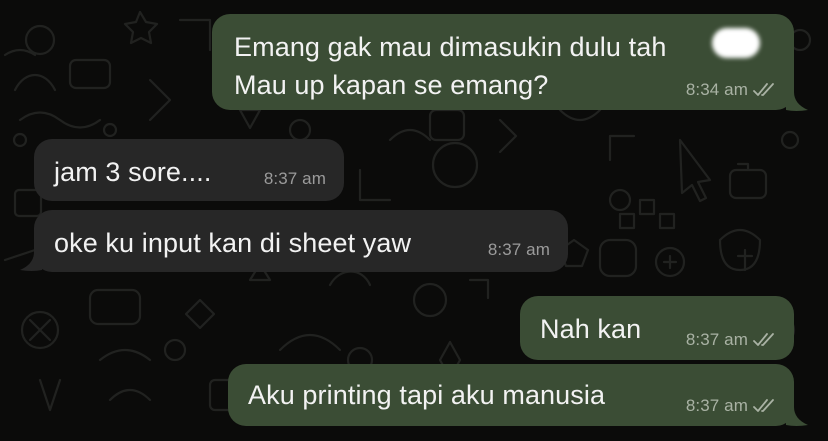 The image size is (828, 441). What do you see at coordinates (657, 328) in the screenshot?
I see `message-outgoing: Nah kan 8:37 am` at bounding box center [657, 328].